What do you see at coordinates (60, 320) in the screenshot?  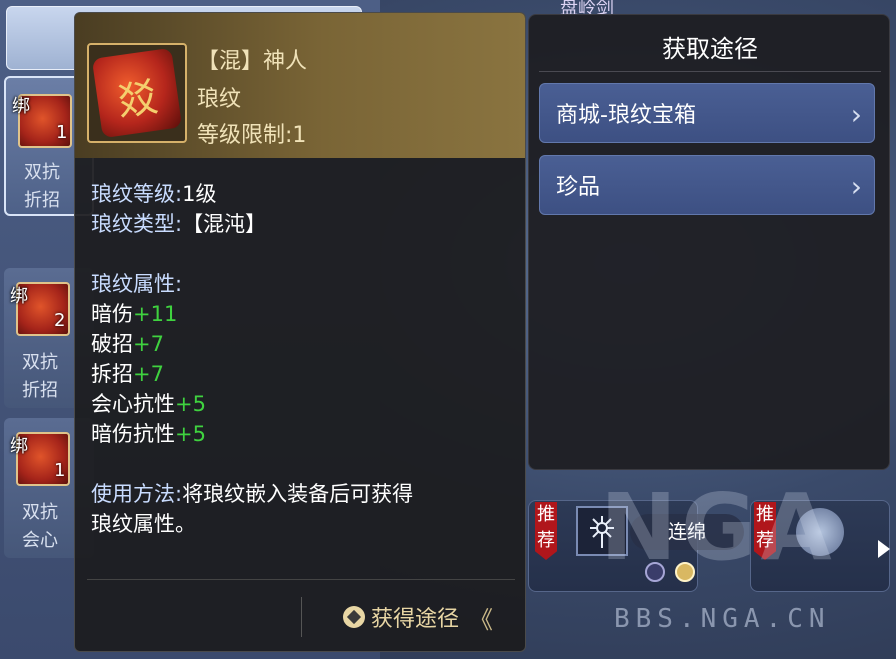 I see `item-count: 2` at bounding box center [60, 320].